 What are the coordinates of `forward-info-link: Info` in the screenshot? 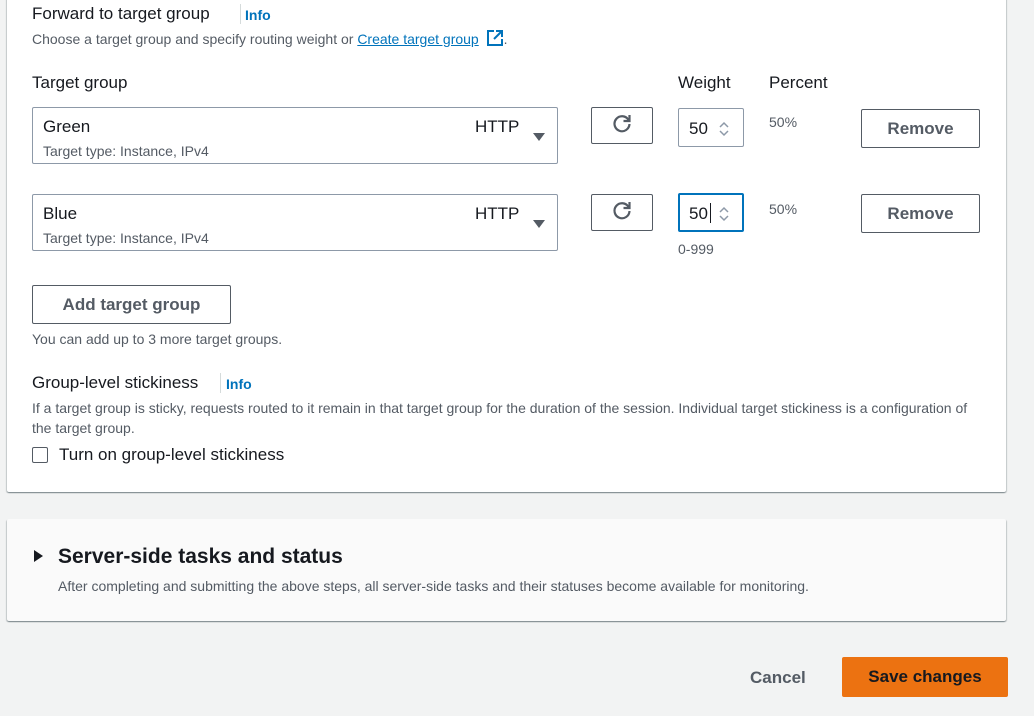 It's located at (258, 15).